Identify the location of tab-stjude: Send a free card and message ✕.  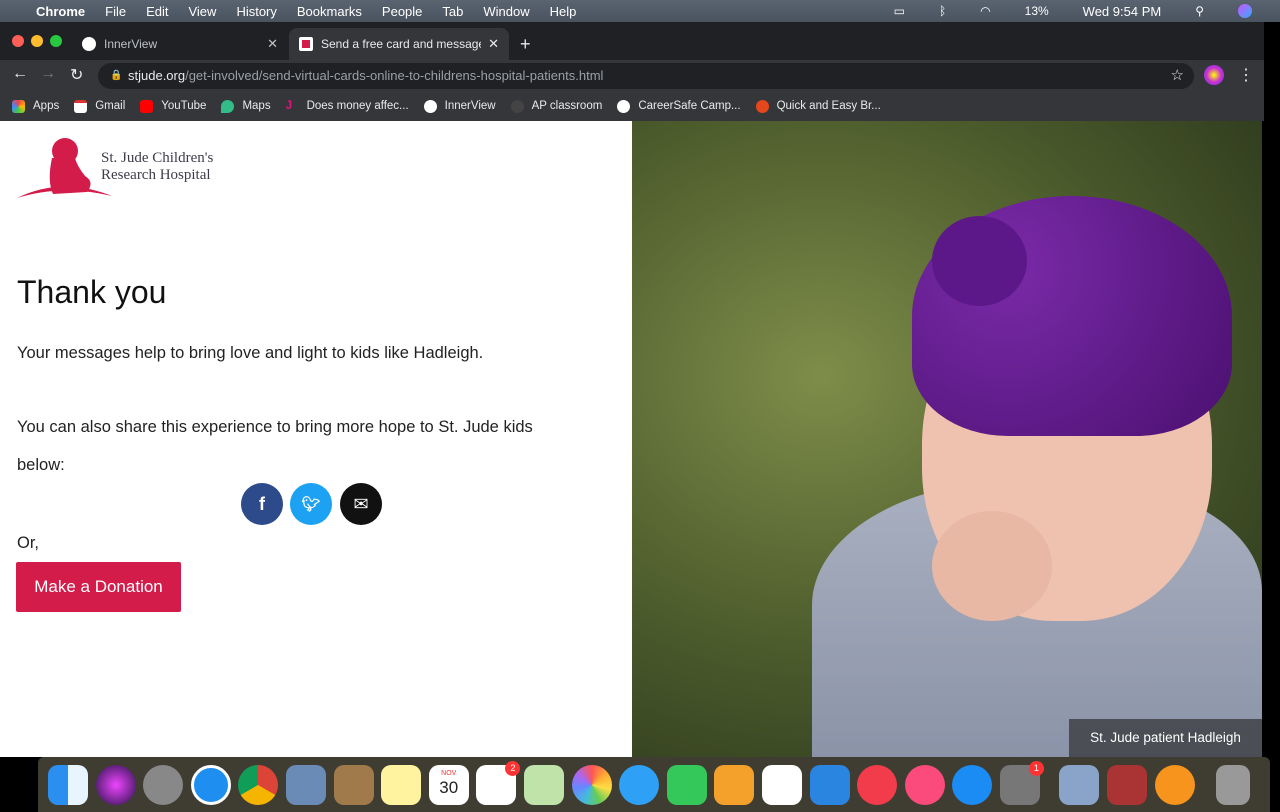
(399, 44).